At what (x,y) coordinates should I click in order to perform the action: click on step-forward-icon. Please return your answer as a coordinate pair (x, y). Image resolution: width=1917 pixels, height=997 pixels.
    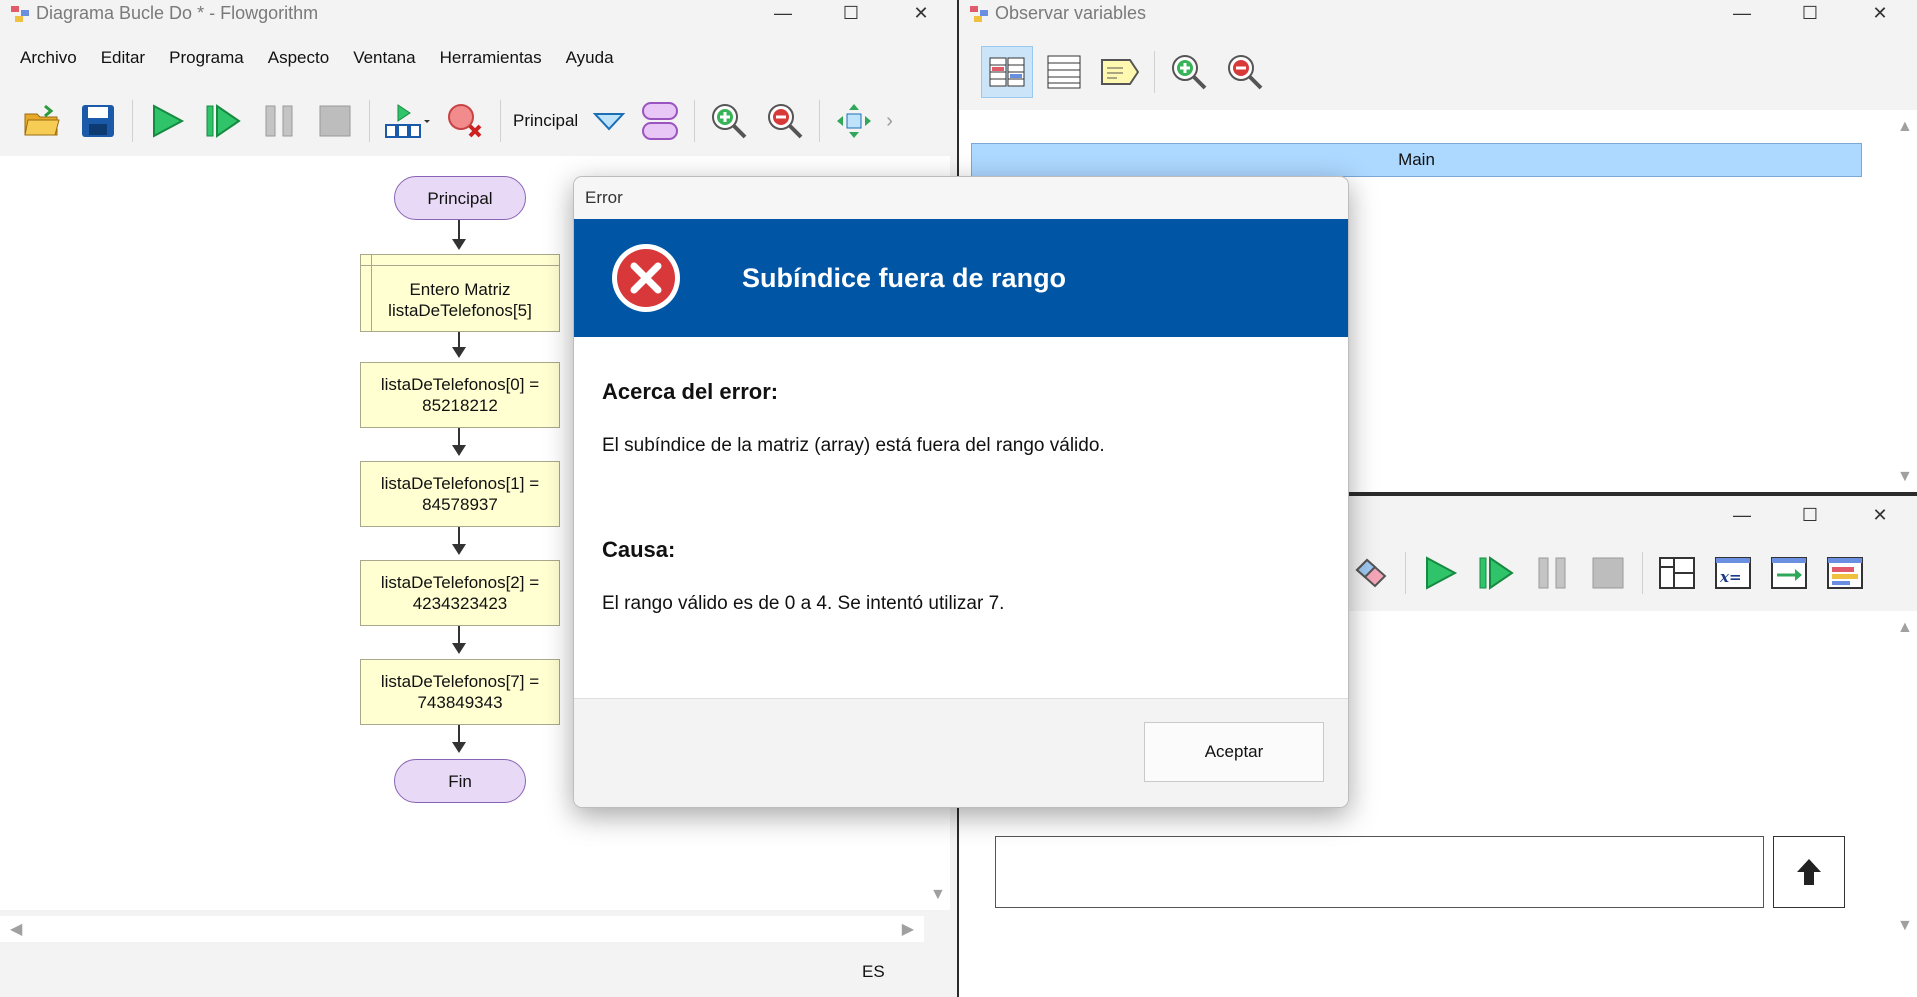
    Looking at the image, I should click on (1496, 573).